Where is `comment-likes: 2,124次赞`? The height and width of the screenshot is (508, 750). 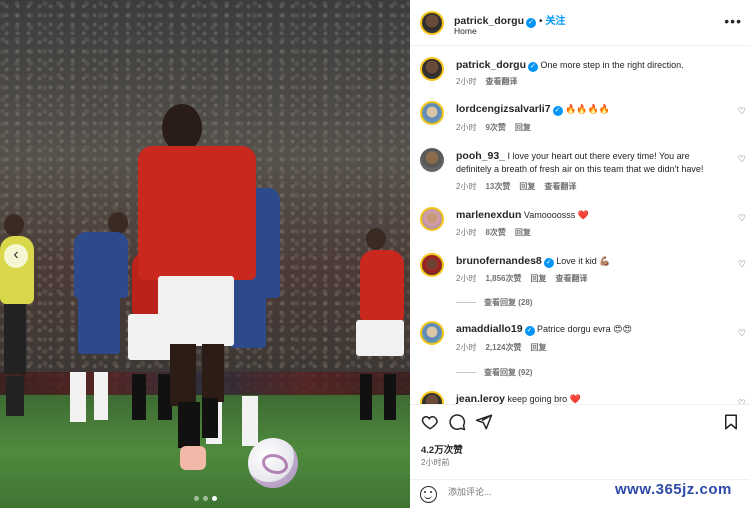 comment-likes: 2,124次赞 is located at coordinates (503, 347).